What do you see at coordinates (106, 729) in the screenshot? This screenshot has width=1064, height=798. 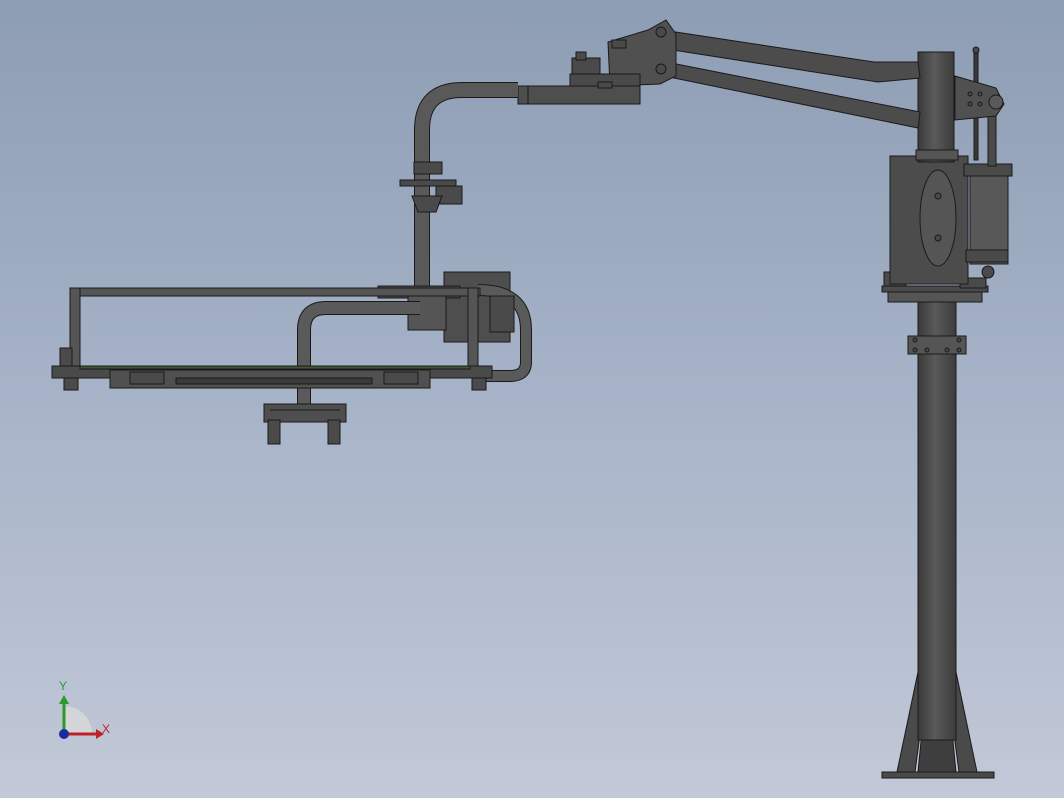 I see `x-axis-label: X` at bounding box center [106, 729].